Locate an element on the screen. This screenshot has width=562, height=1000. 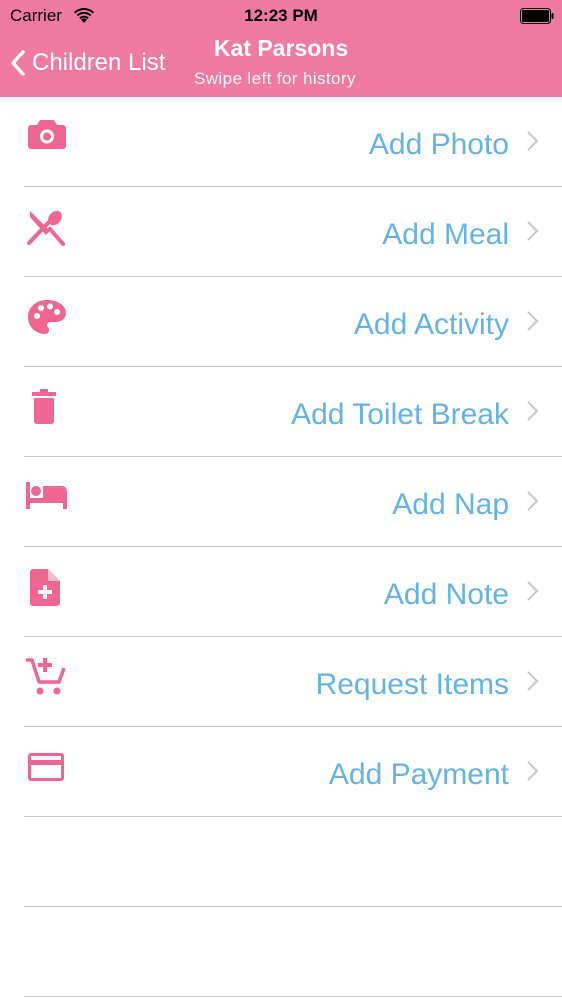
add-activity-label: Add Activity is located at coordinates (431, 324).